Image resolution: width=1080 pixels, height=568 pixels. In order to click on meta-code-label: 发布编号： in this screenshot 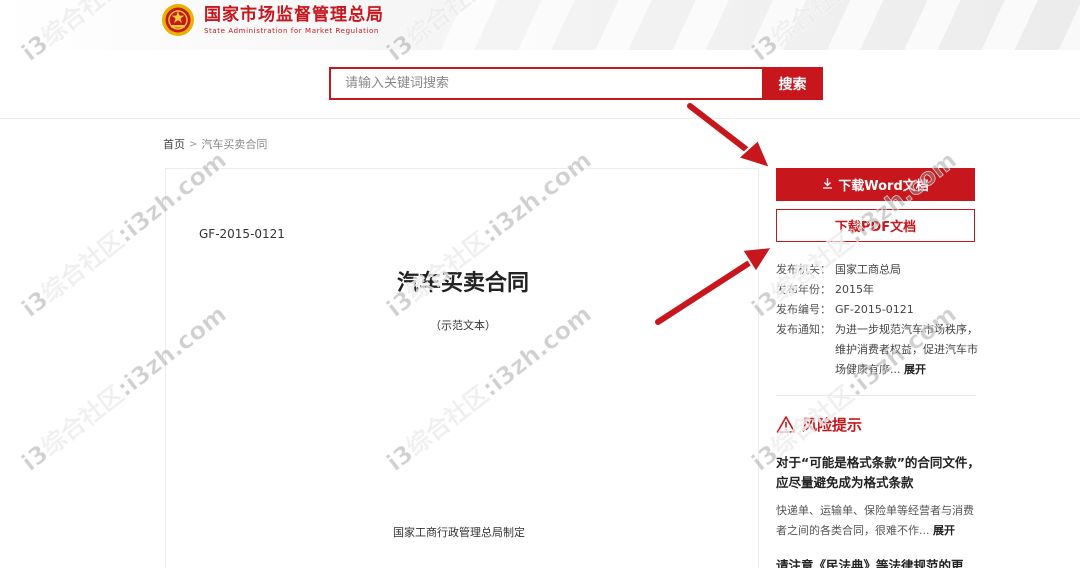, I will do `click(803, 309)`.